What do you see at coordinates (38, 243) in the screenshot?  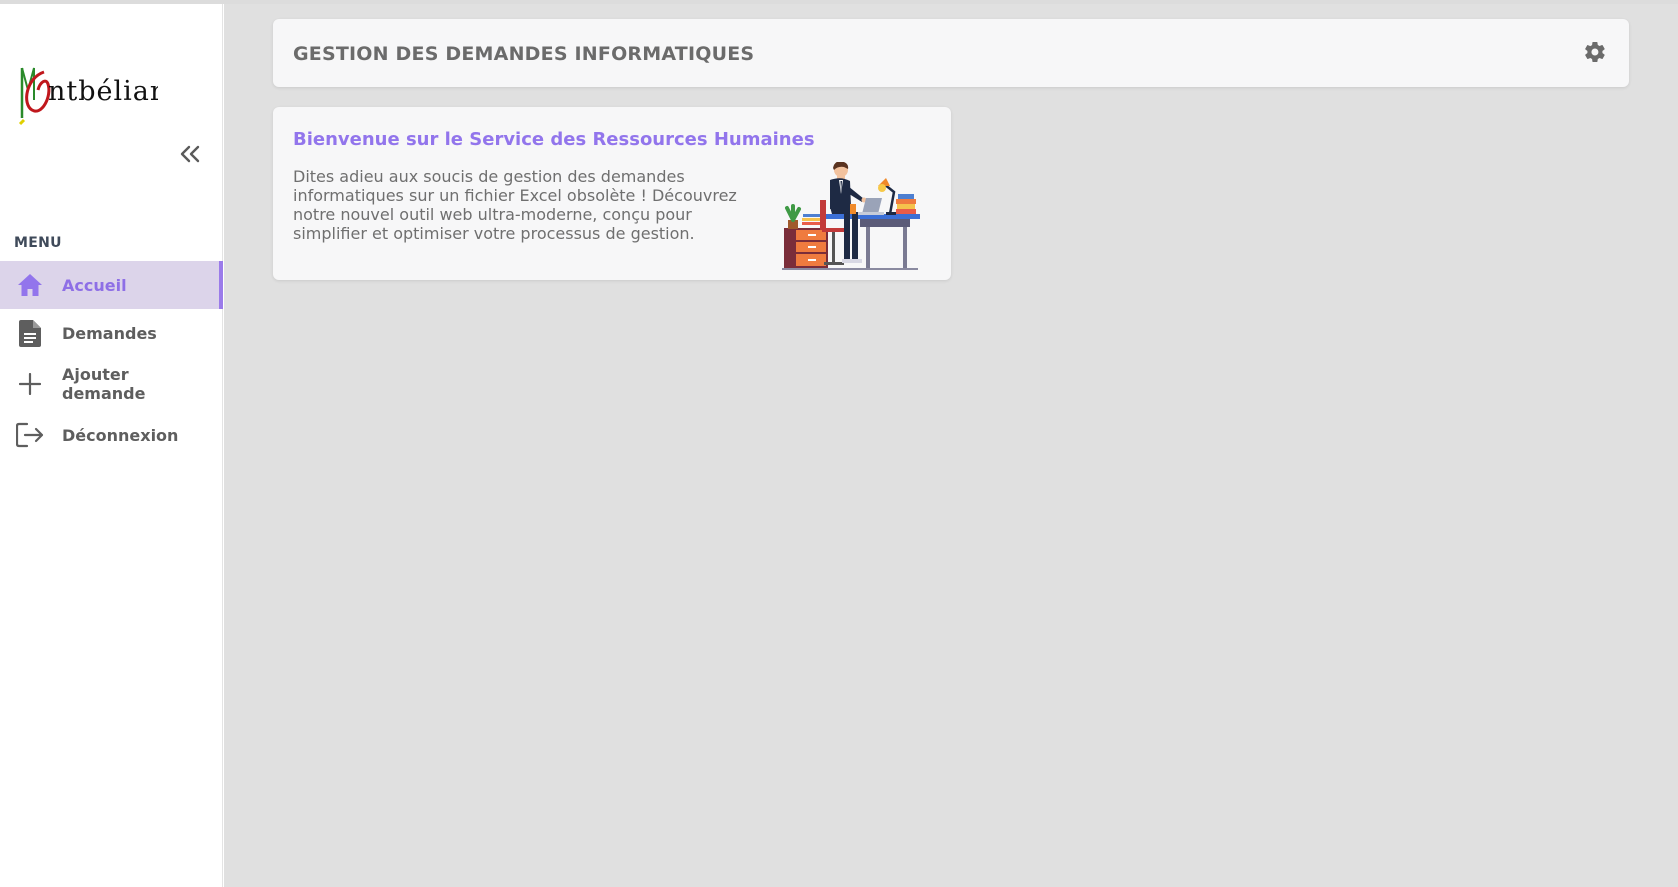 I see `menu-heading: MENU` at bounding box center [38, 243].